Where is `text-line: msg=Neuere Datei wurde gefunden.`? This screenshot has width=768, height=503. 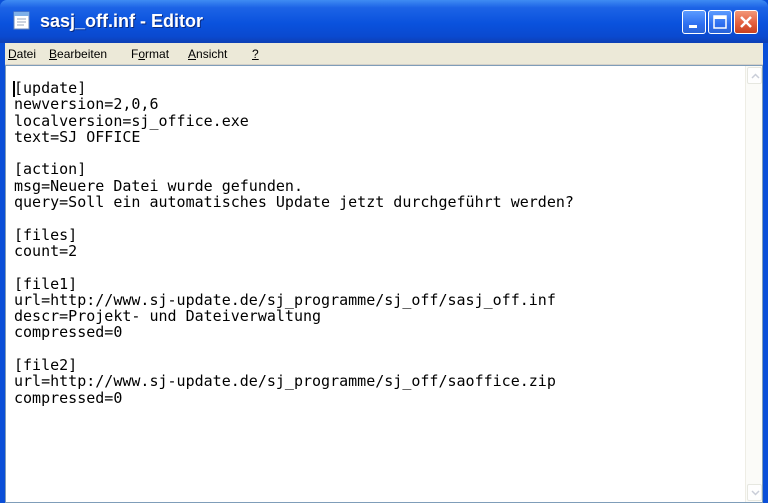
text-line: msg=Neuere Datei wurde gefunden. is located at coordinates (379, 185).